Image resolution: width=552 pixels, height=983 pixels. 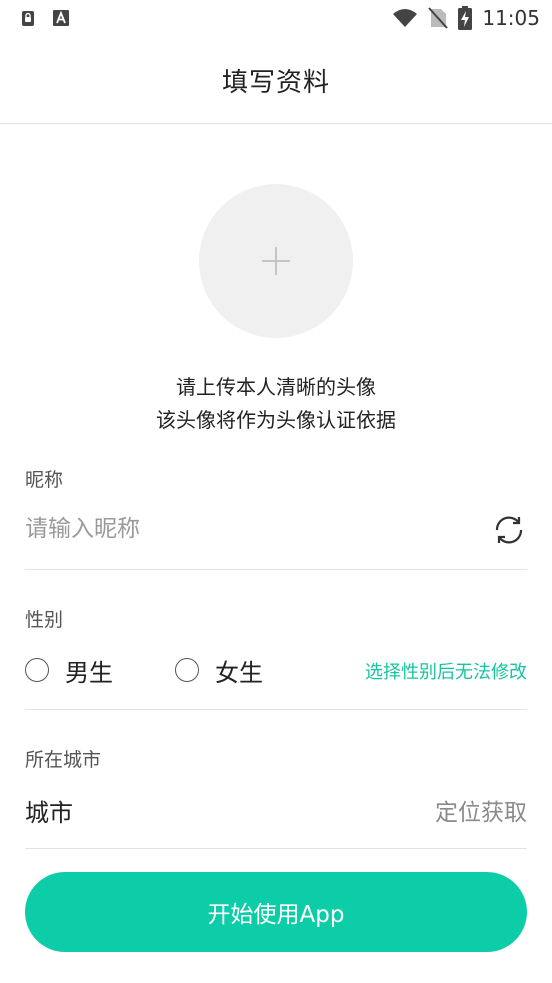 I want to click on battery-charging-icon, so click(x=465, y=18).